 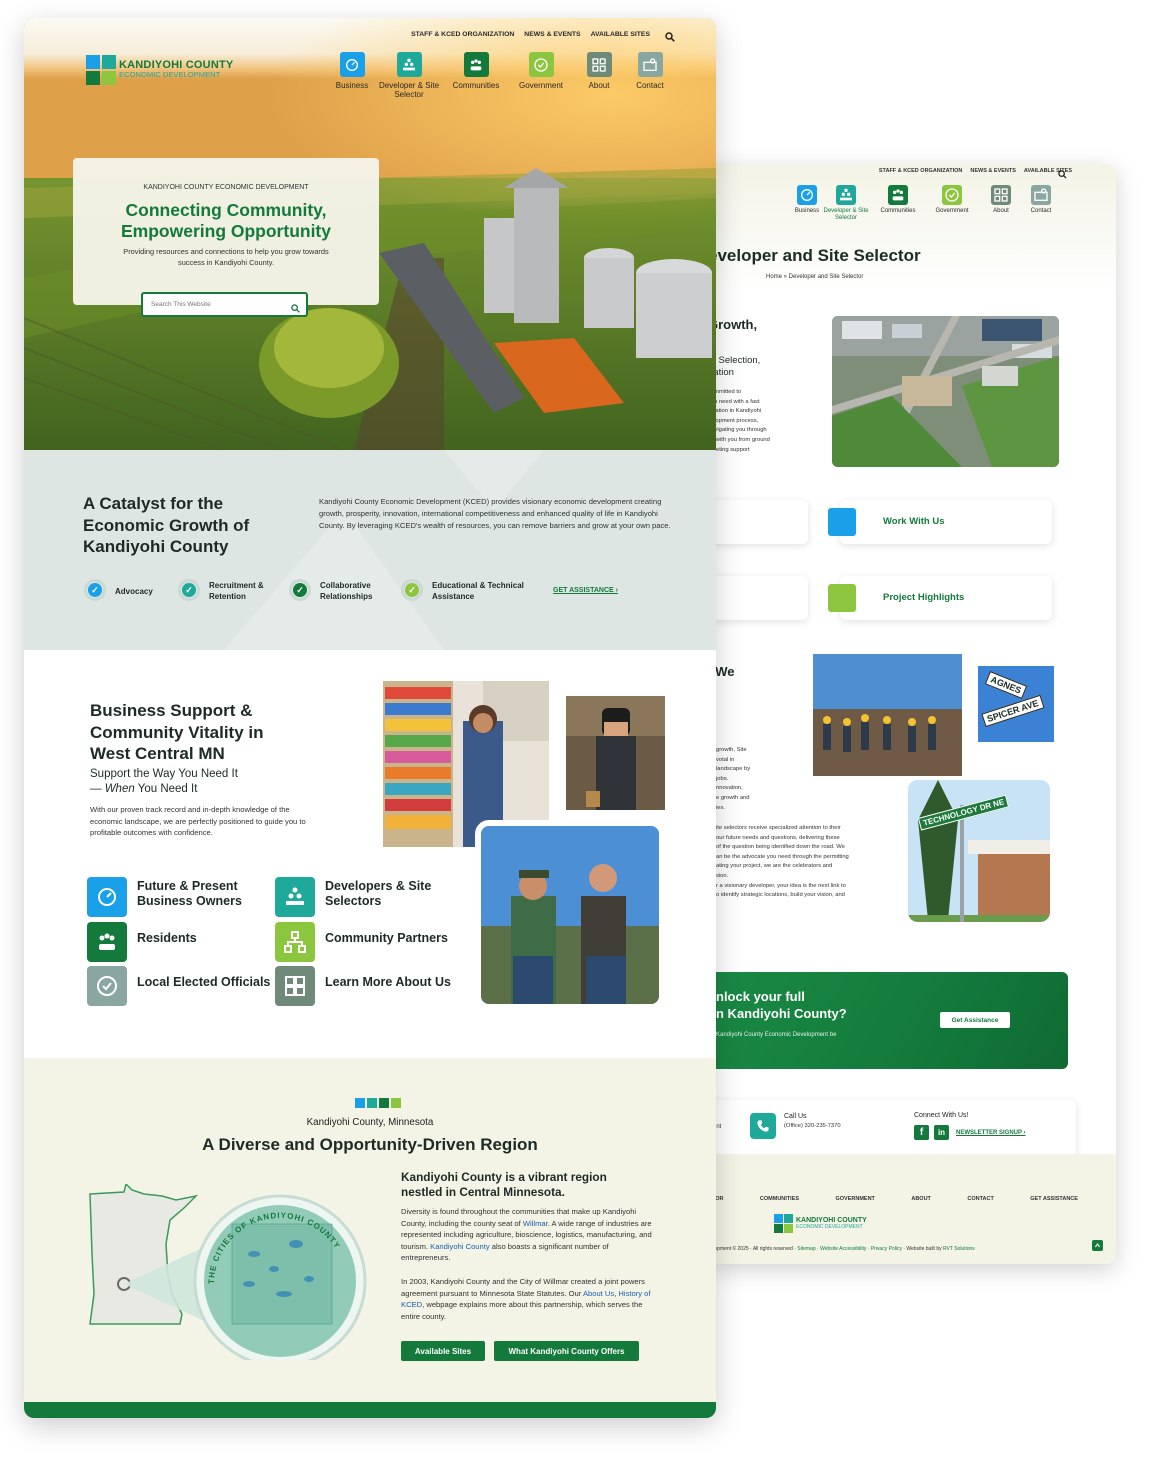 What do you see at coordinates (462, 34) in the screenshot?
I see `topnav-staff: STAFF & KCED ORGANIZATION` at bounding box center [462, 34].